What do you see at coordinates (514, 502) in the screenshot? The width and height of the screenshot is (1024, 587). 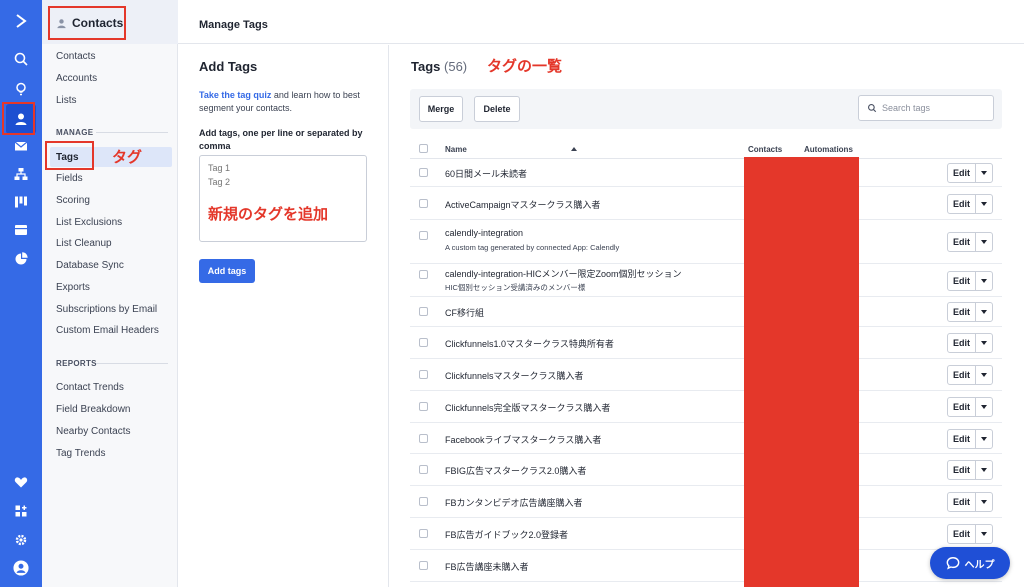 I see `tag-name: FBカンタンビデオ広告講座購入者` at bounding box center [514, 502].